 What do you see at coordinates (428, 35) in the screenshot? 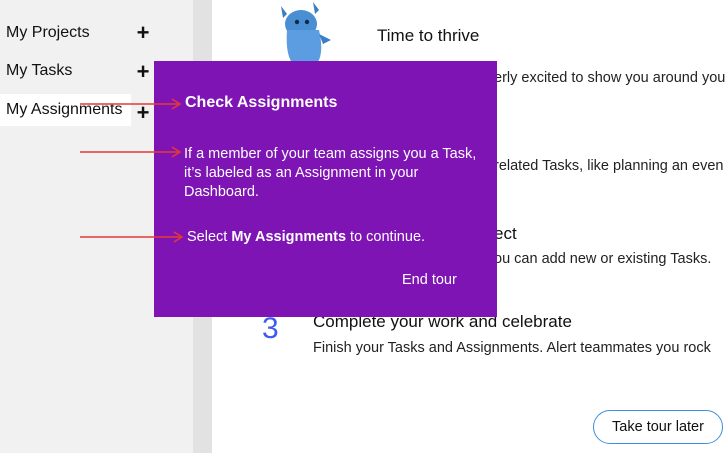
I see `page-heading: Time to thrive` at bounding box center [428, 35].